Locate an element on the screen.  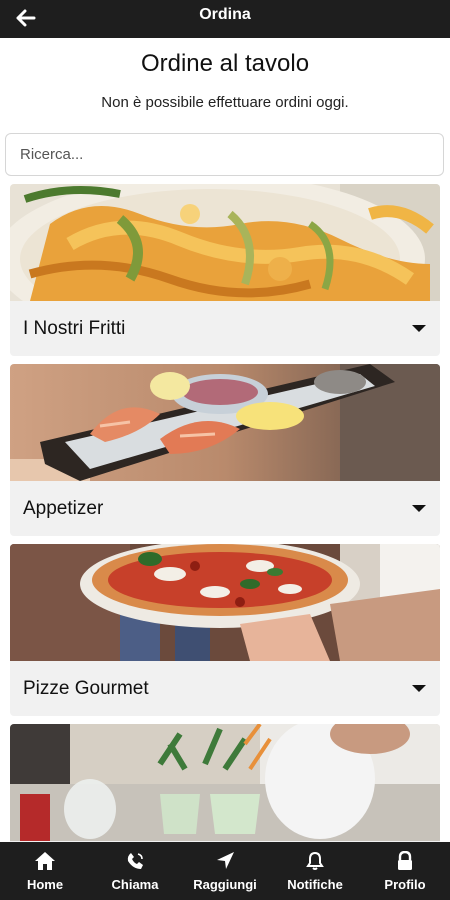
nav-label: Home is located at coordinates (45, 884).